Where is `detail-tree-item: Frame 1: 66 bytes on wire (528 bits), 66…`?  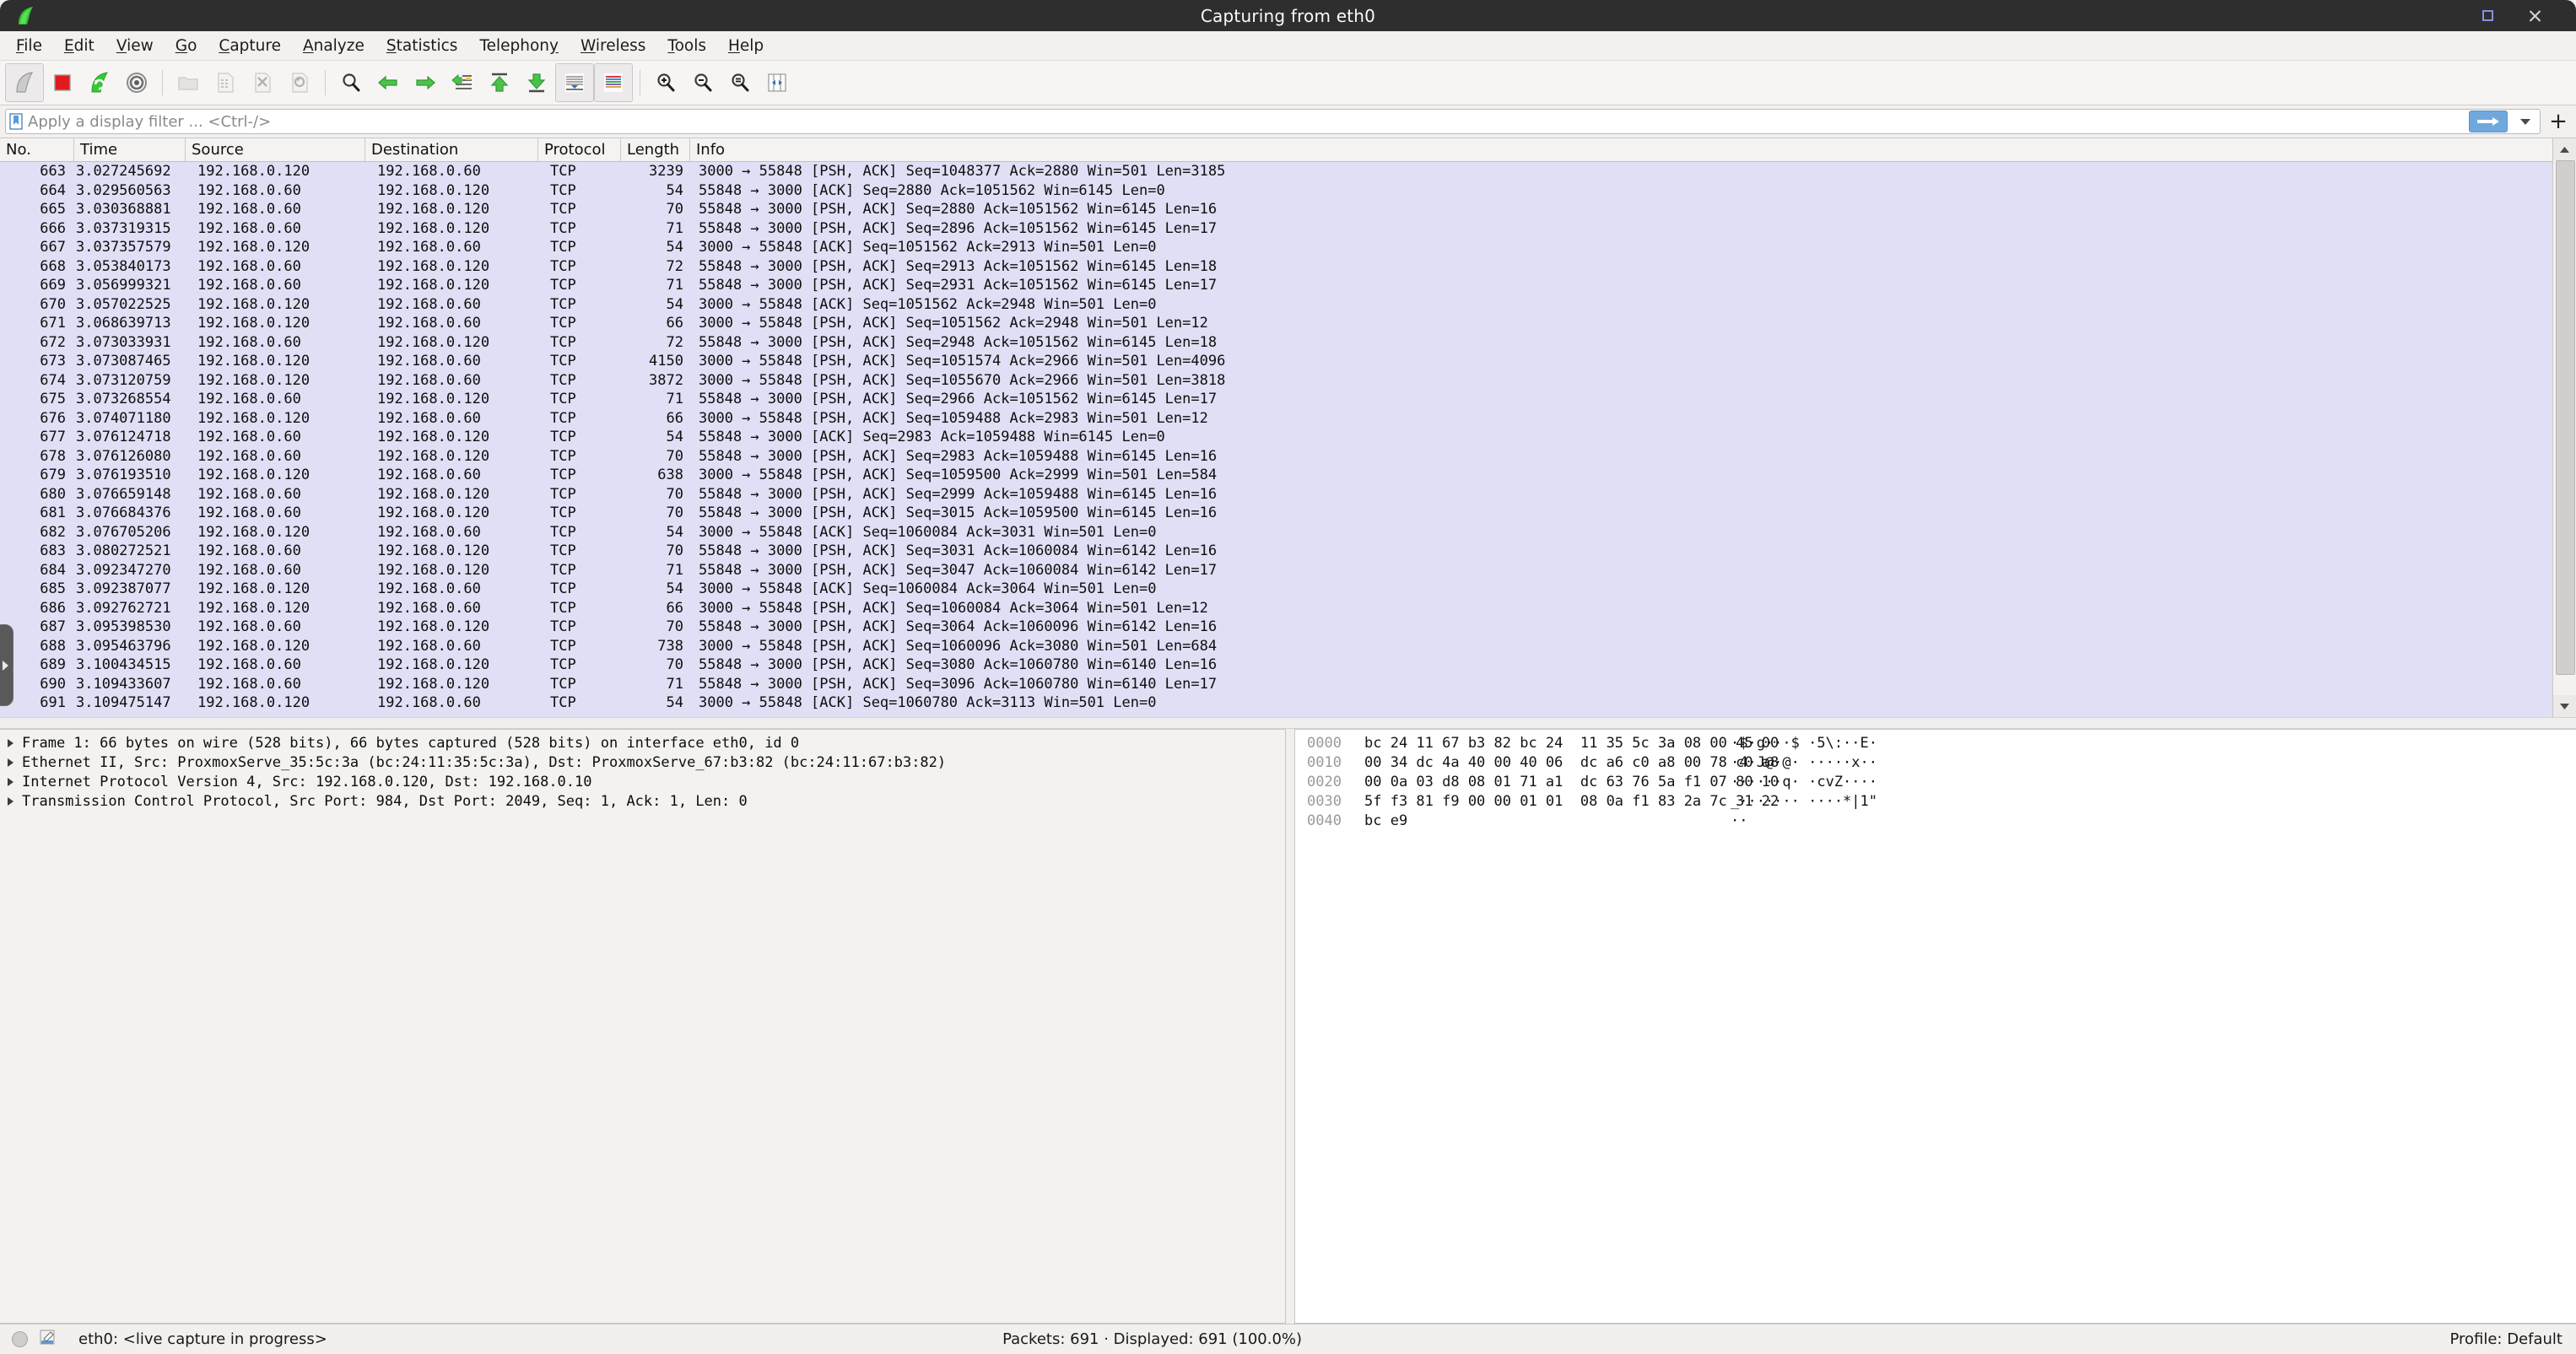 detail-tree-item: Frame 1: 66 bytes on wire (528 bits), 66… is located at coordinates (642, 743).